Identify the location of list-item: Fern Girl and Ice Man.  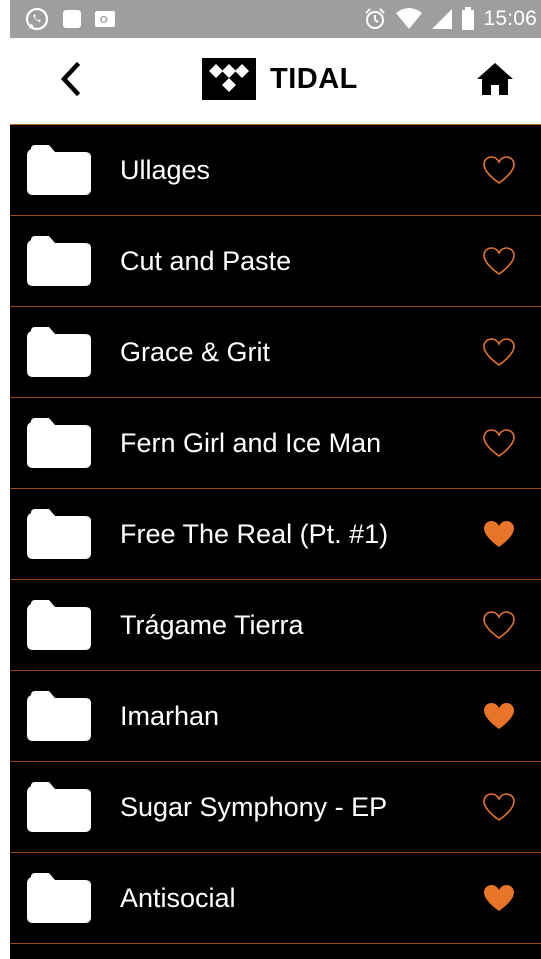
(275, 443).